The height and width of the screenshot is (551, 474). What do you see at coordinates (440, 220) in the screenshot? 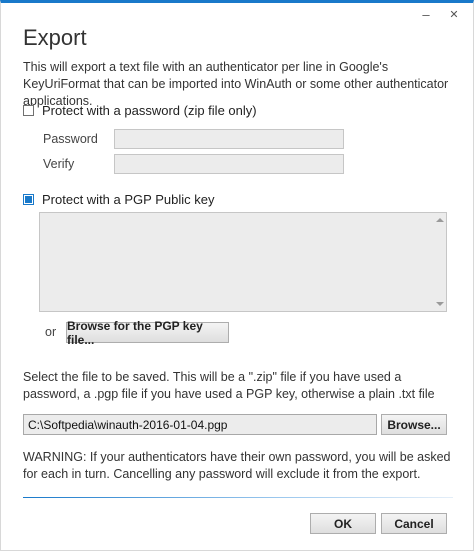
I see `scroll-up-icon` at bounding box center [440, 220].